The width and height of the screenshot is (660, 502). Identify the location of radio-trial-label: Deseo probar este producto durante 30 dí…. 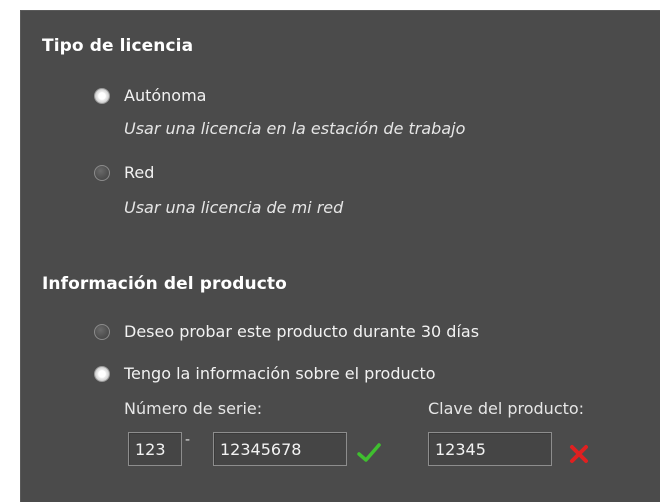
(301, 331).